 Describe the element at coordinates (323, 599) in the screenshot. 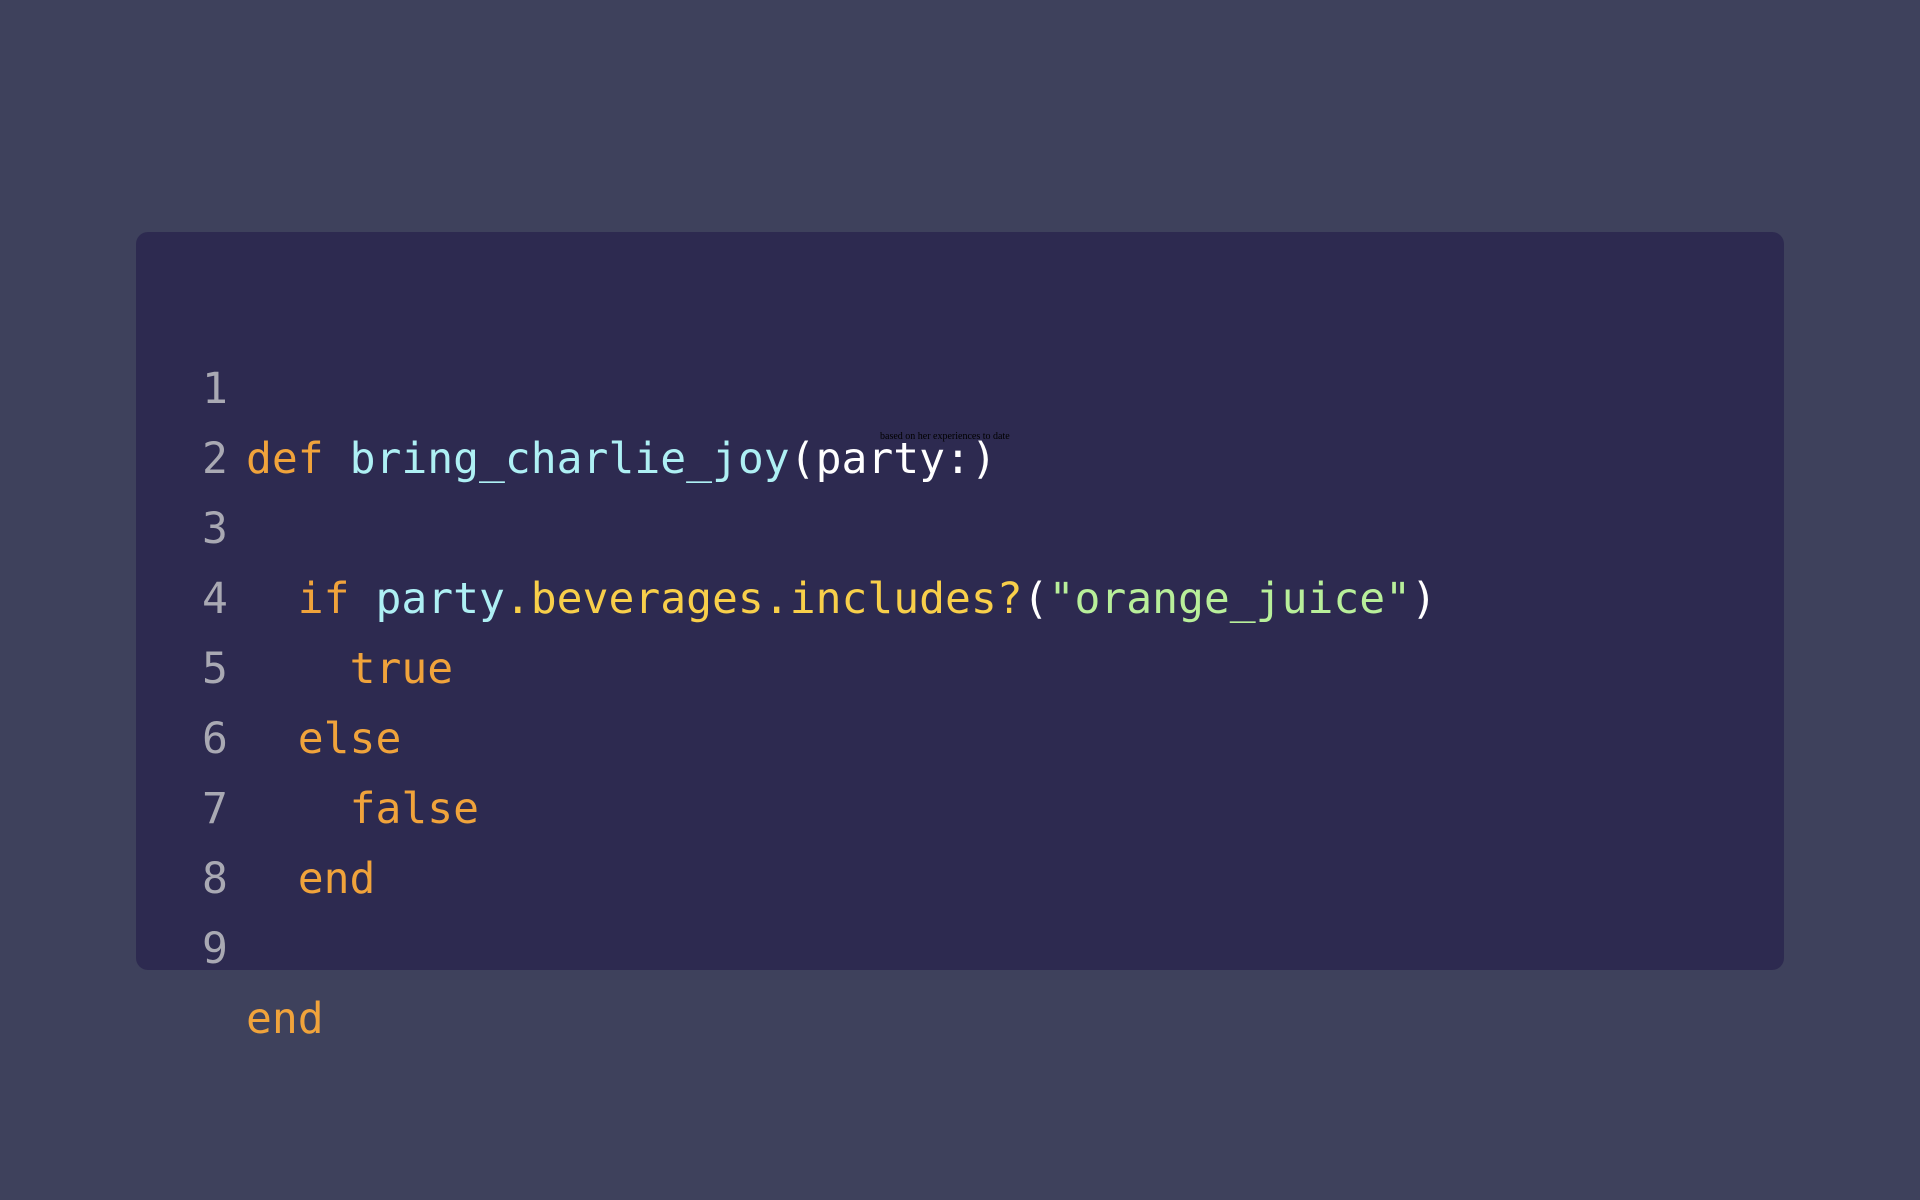

I see `keyword-if: if` at that location.